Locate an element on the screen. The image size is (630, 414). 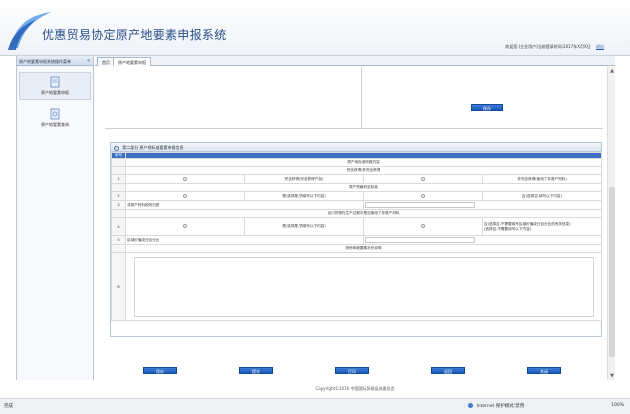
collapse-icon: « is located at coordinates (88, 61).